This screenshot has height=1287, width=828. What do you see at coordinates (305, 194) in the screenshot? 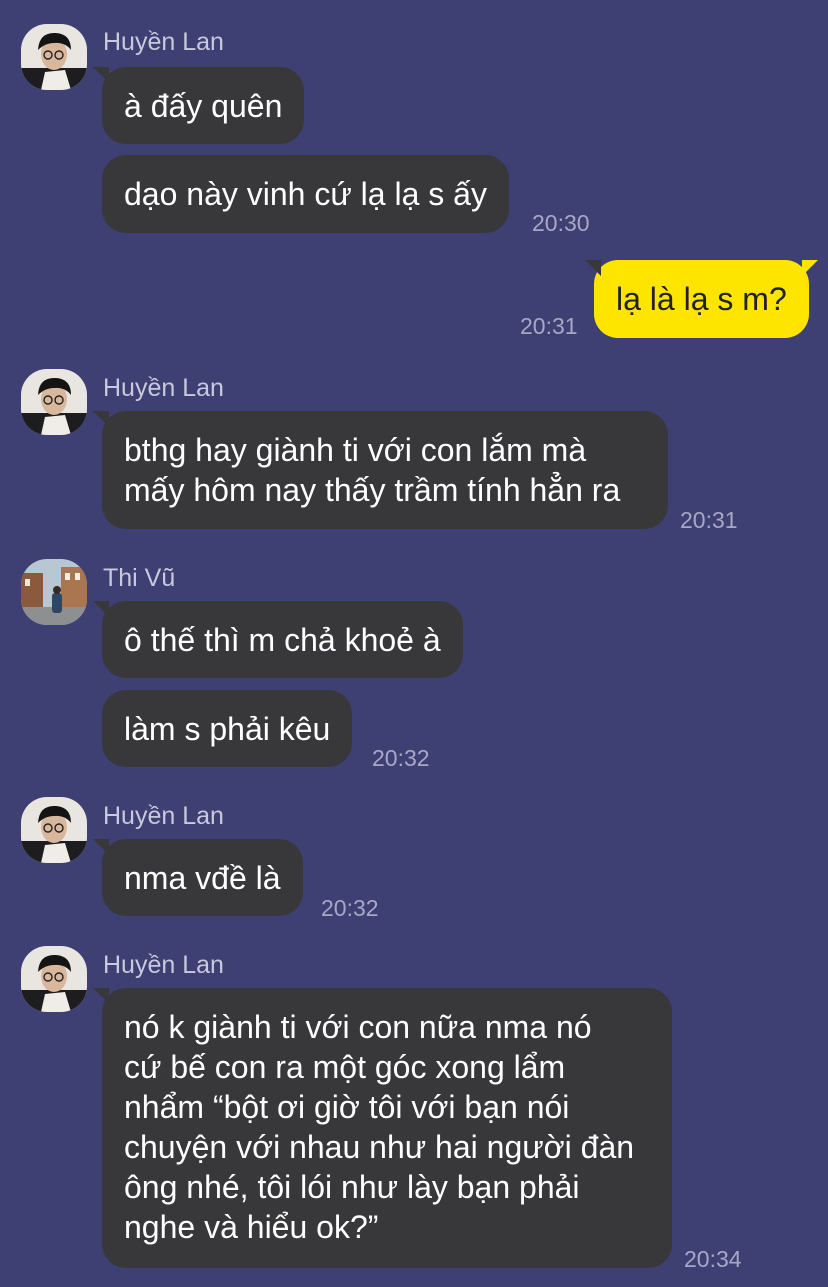
I see `message-bubble: dạo này vinh cứ lạ lạ s ấy` at bounding box center [305, 194].